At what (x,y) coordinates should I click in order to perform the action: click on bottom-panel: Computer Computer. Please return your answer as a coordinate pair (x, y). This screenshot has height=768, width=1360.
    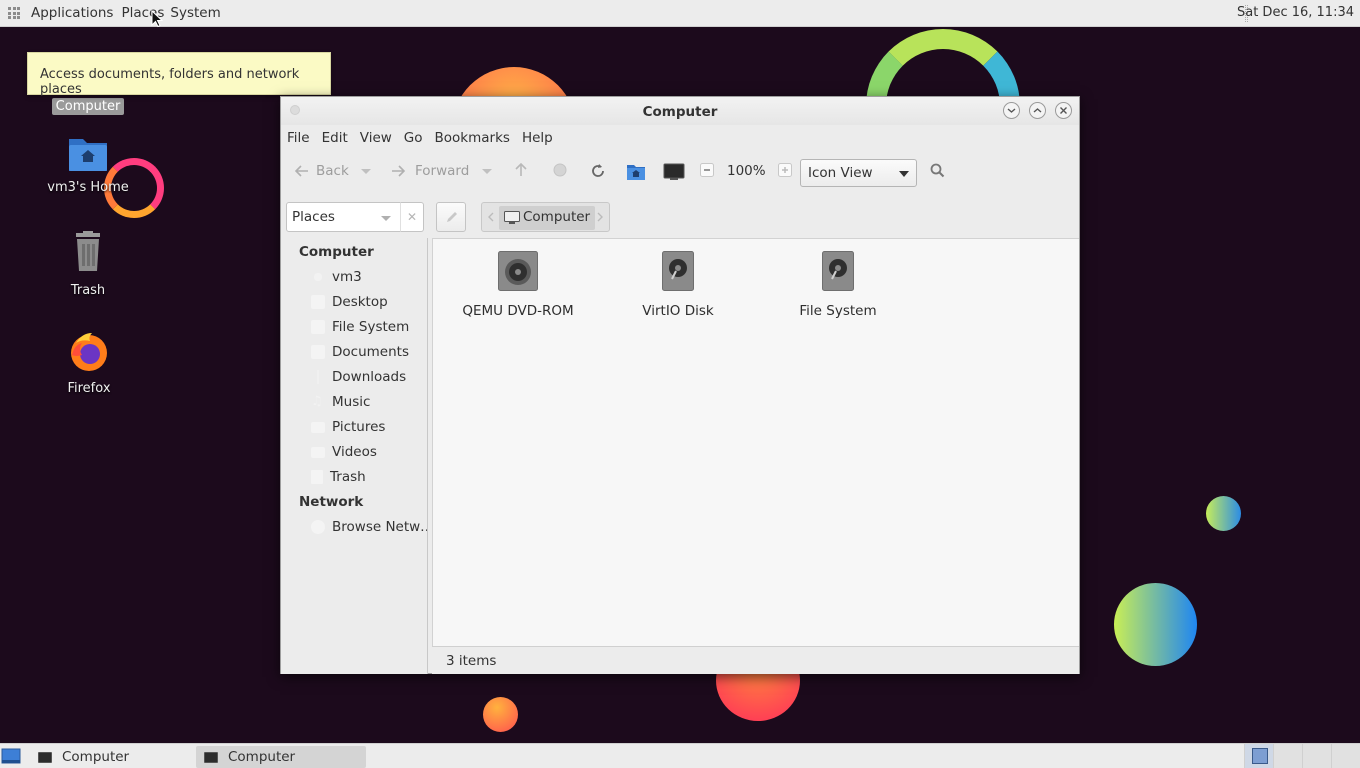
    Looking at the image, I should click on (680, 755).